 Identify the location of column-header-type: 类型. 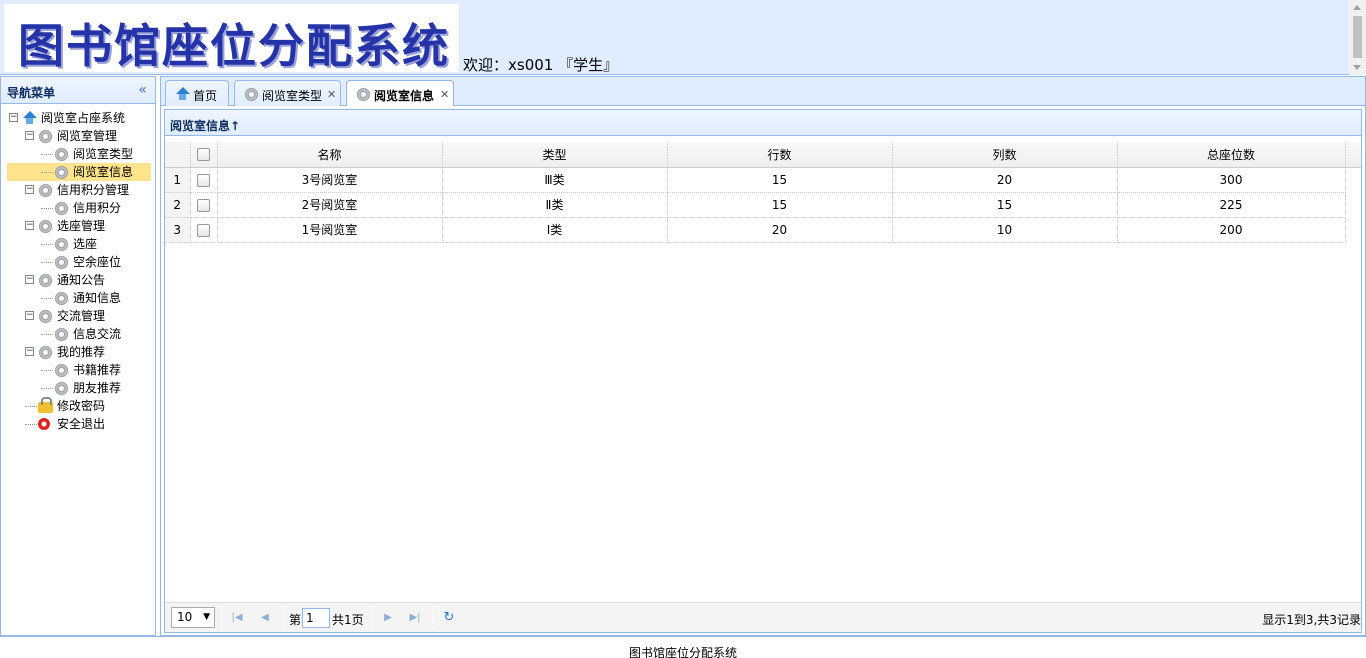
(555, 155).